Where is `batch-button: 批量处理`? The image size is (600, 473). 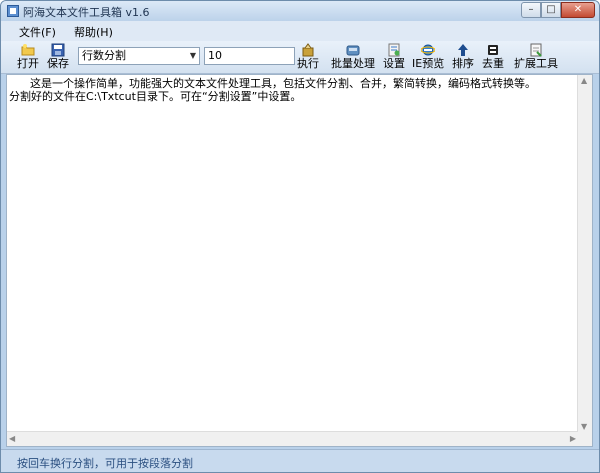 batch-button: 批量处理 is located at coordinates (353, 57).